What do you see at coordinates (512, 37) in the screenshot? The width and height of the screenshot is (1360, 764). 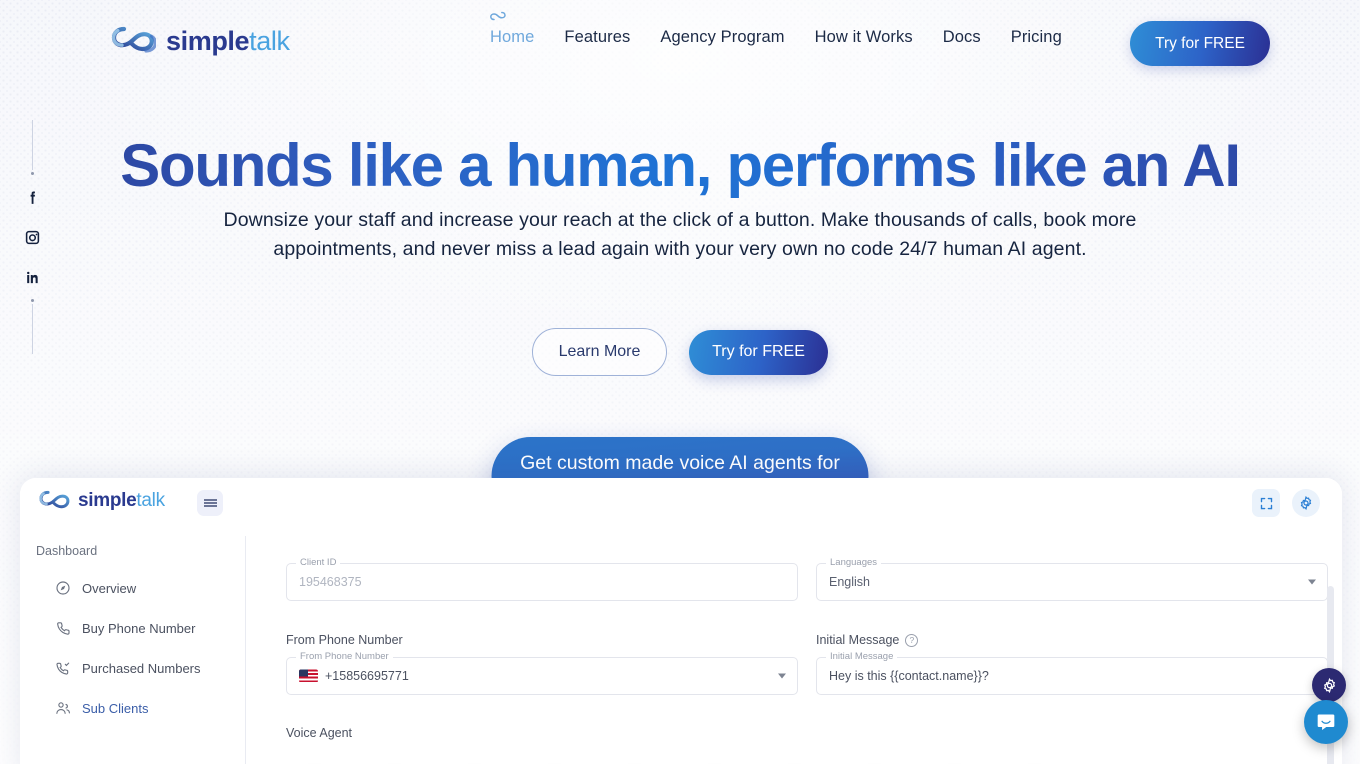 I see `nav-item-home-label: Home` at bounding box center [512, 37].